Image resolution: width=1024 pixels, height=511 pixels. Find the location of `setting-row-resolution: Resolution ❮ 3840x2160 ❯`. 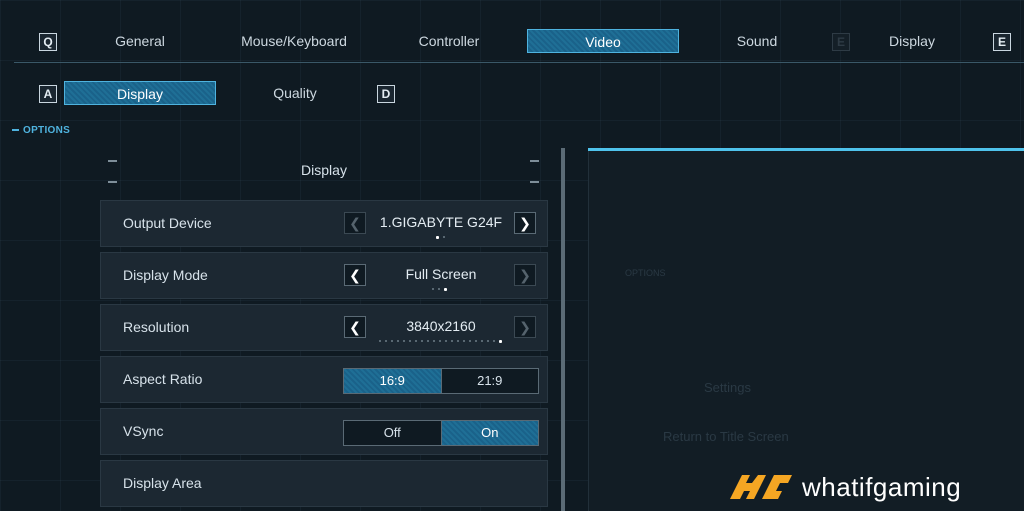

setting-row-resolution: Resolution ❮ 3840x2160 ❯ is located at coordinates (324, 327).